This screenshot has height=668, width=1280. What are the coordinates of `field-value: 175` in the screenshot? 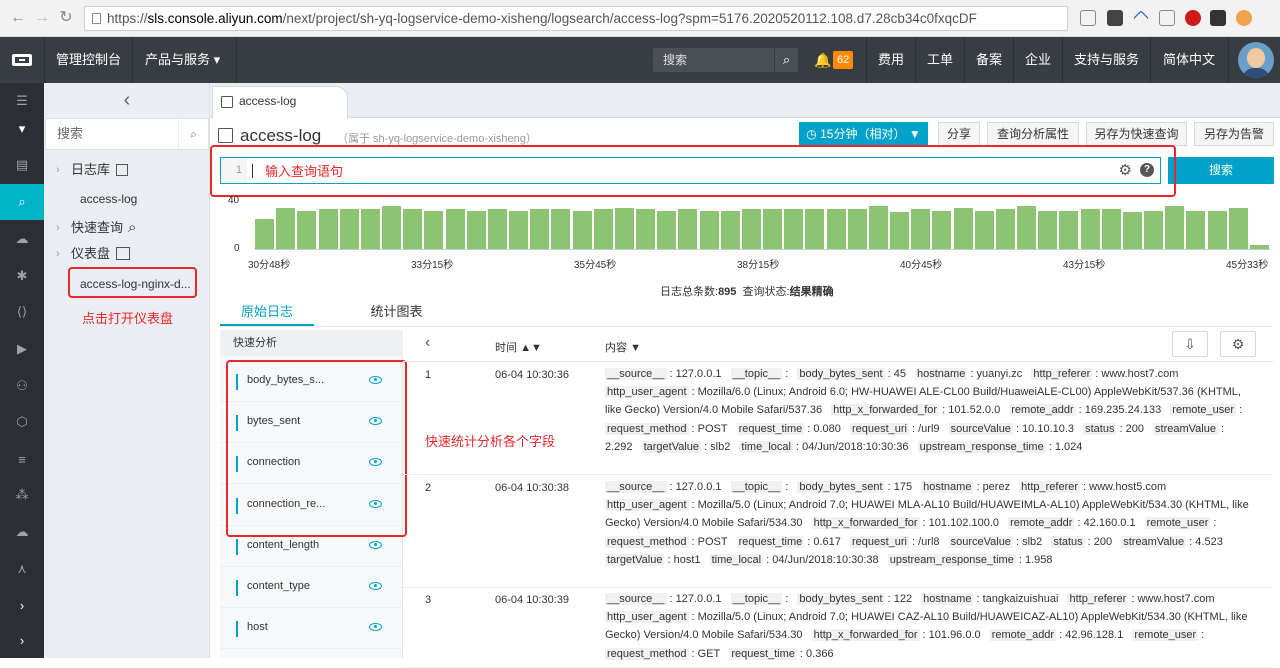 It's located at (903, 487).